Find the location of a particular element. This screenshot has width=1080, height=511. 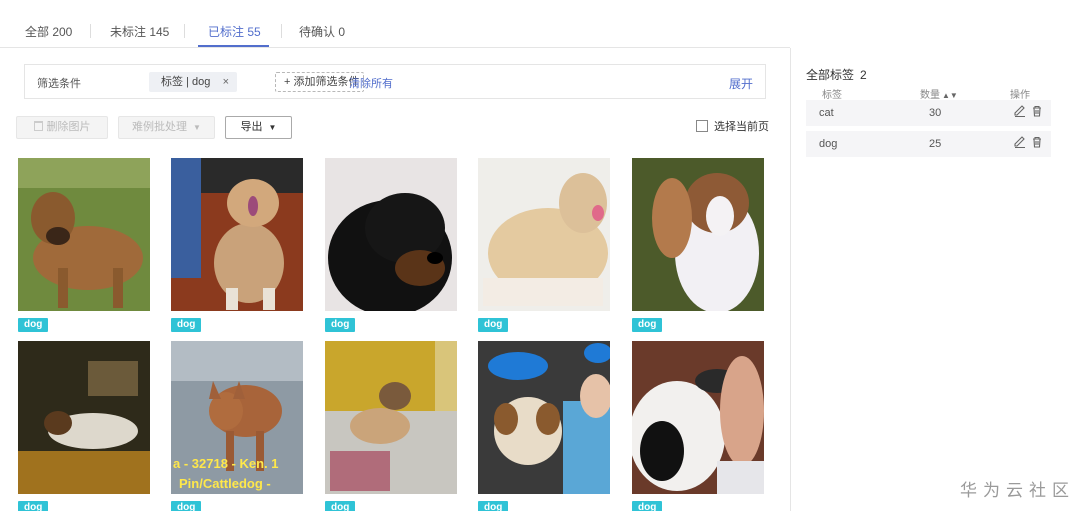

hard-example-batch-button: 难例批处理 ▼ is located at coordinates (166, 127).